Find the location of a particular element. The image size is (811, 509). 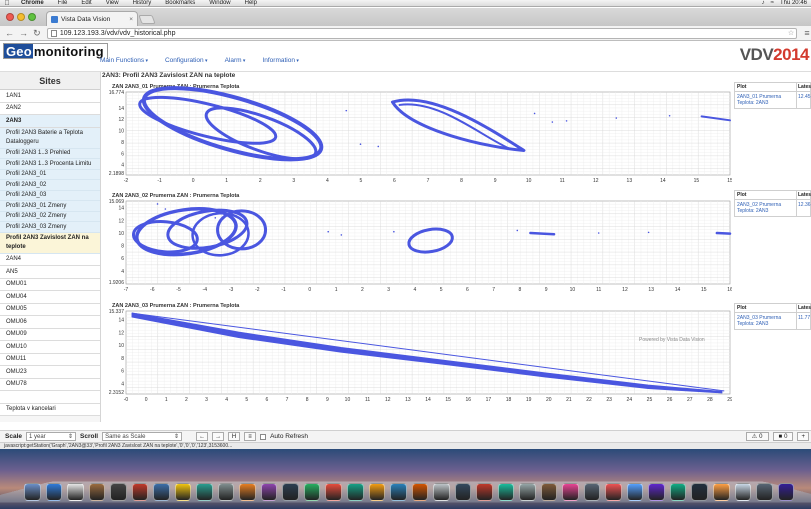

site-item: OMU06 is located at coordinates (50, 322).